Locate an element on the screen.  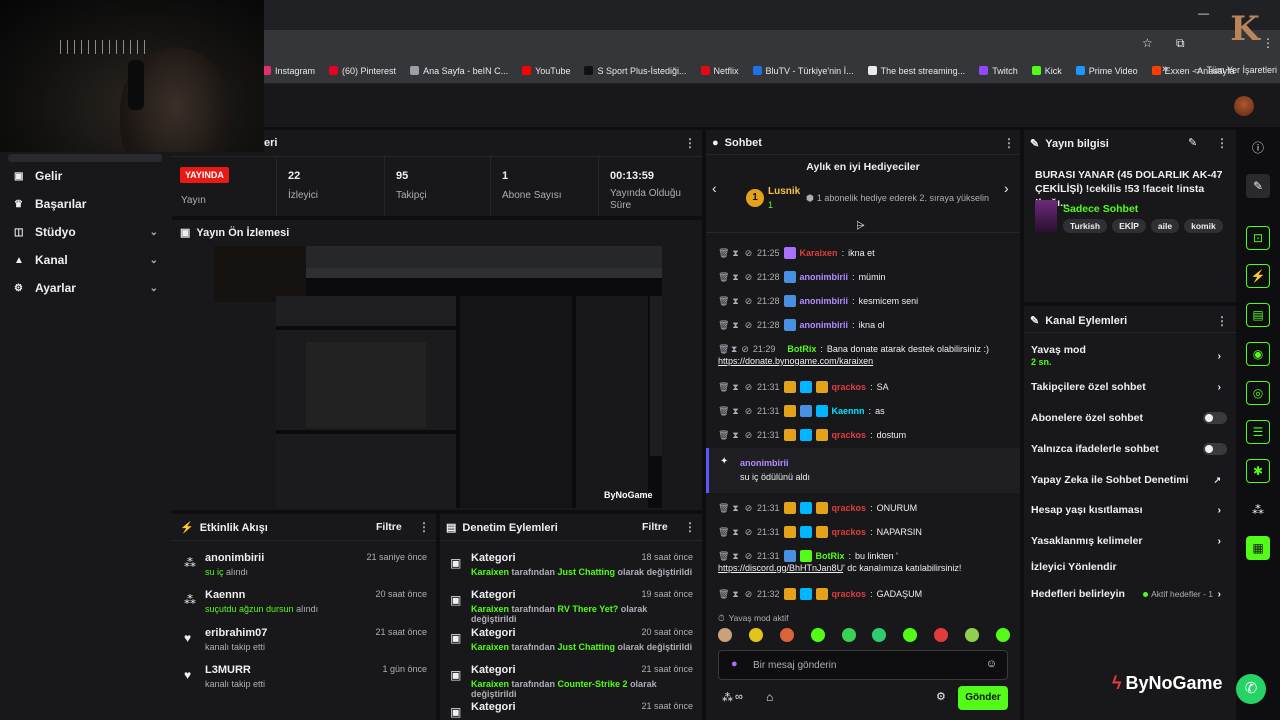
chat-message: 🗑 ⧗ ⊘ 21:31 qrackos: ONURUM is located at coordinates (842, 508).